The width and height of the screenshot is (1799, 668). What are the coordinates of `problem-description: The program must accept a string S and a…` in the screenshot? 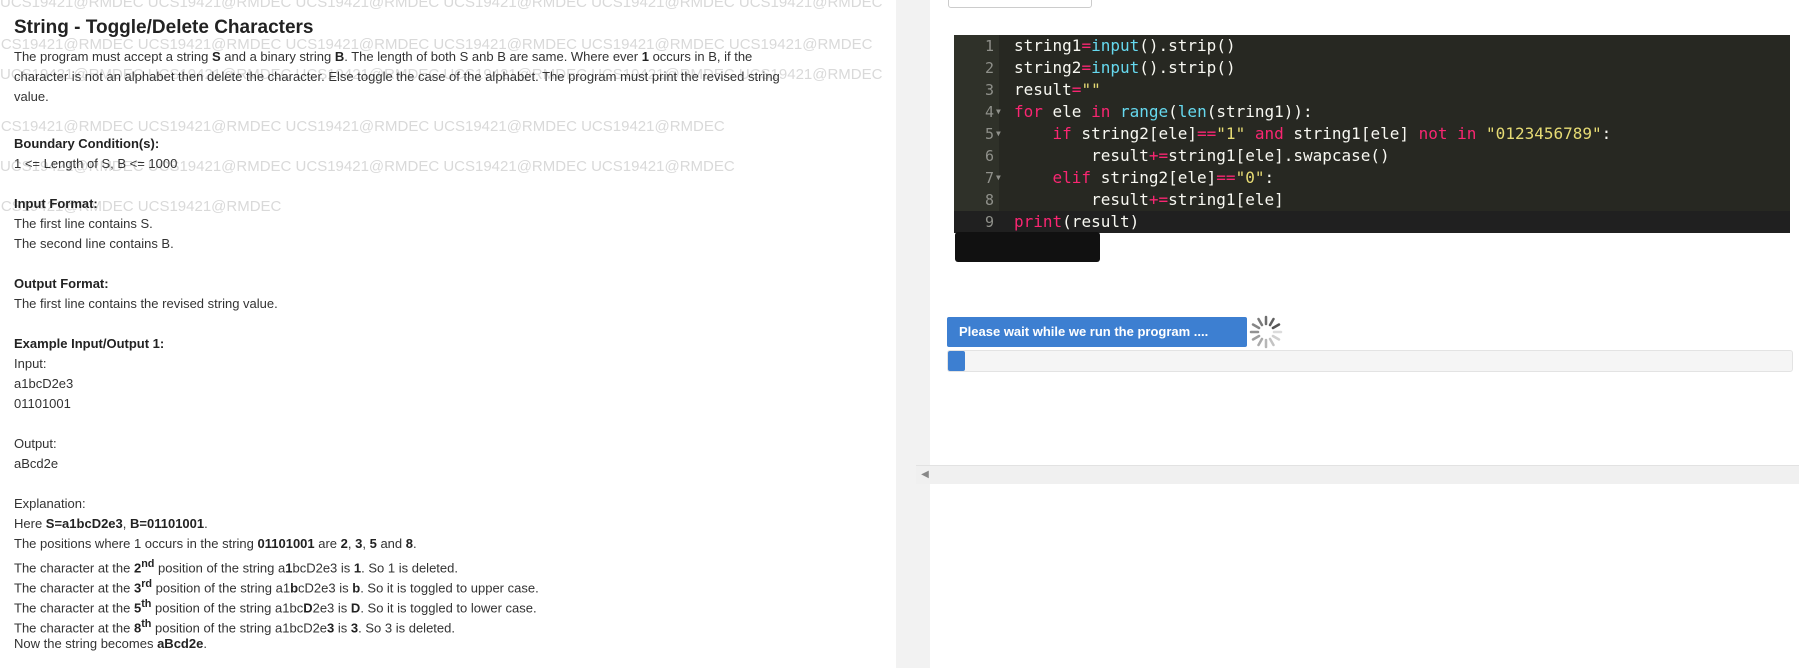 It's located at (397, 76).